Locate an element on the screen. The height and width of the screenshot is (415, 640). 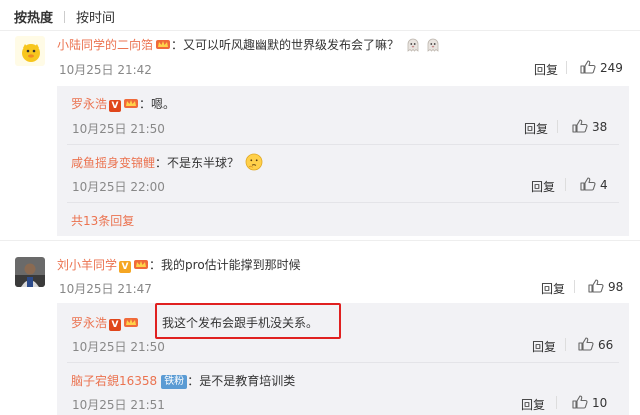
avatar-photo-icon is located at coordinates (30, 272).